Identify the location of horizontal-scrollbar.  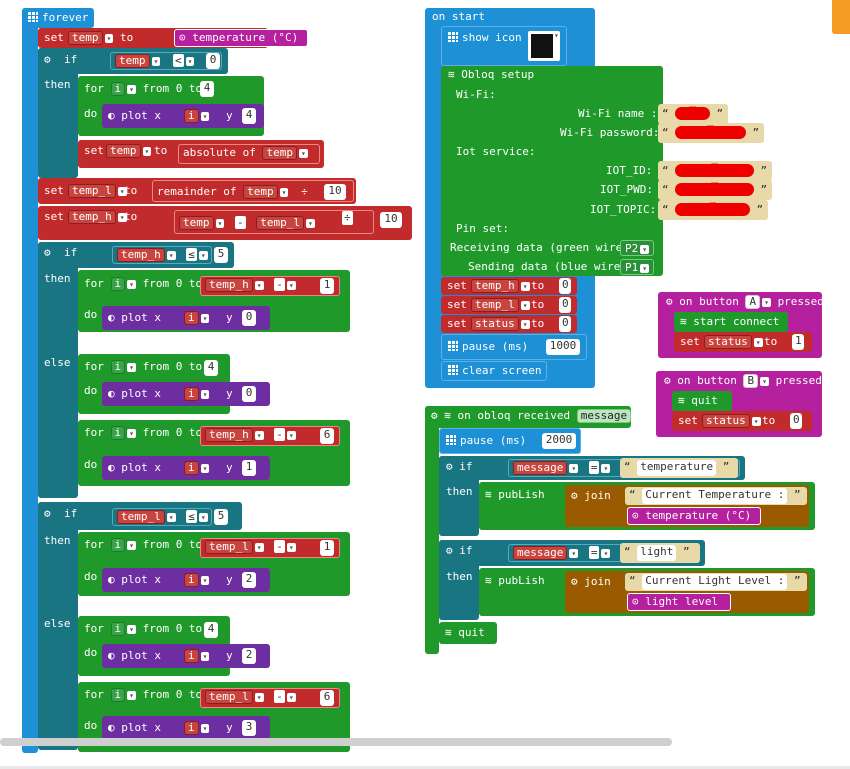
(336, 742).